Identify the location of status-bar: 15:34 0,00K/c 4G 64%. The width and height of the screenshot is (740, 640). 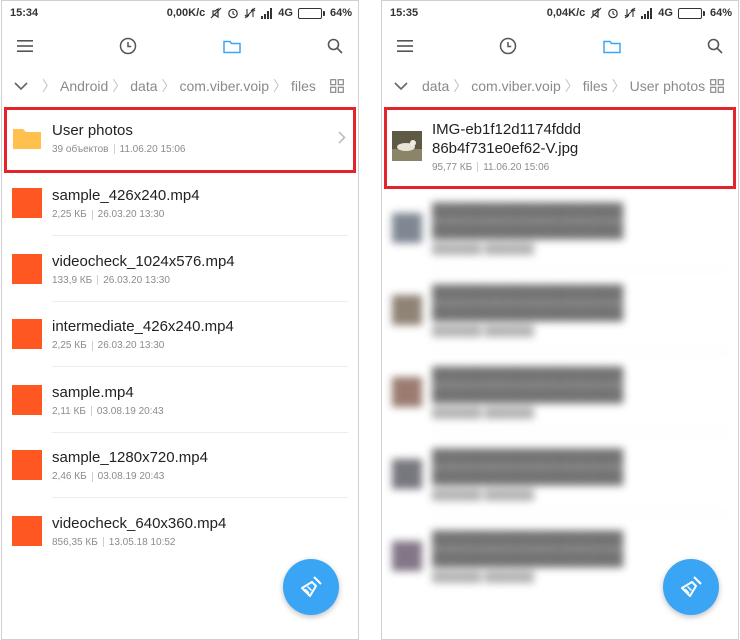
(180, 13).